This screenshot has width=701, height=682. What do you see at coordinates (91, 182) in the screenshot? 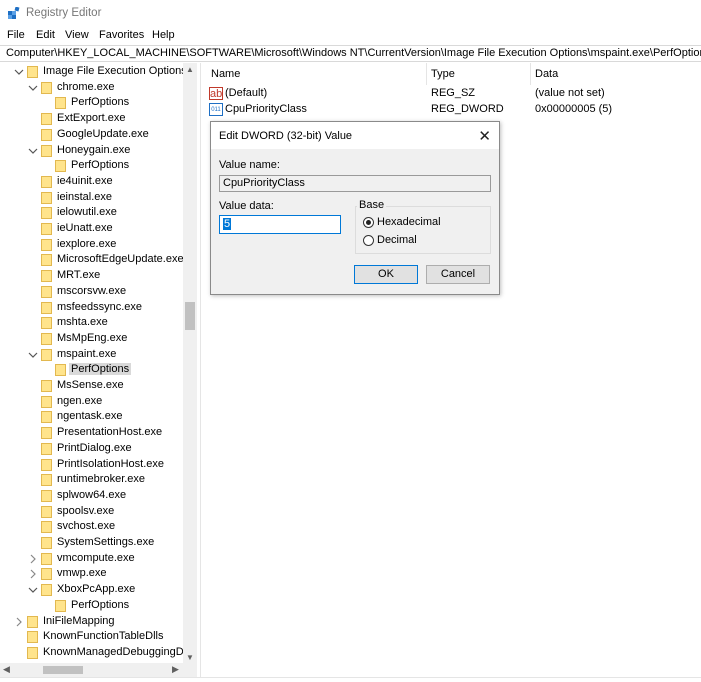
I see `tree-item: ie4uinit.exe` at bounding box center [91, 182].